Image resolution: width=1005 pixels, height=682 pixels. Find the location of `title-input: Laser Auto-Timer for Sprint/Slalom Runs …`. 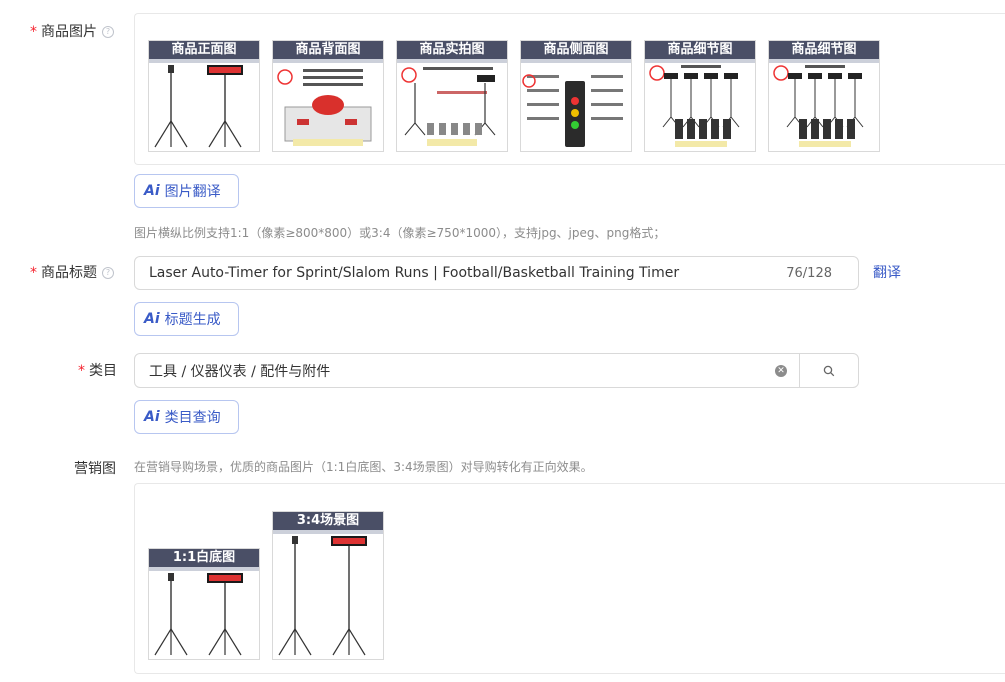

title-input: Laser Auto-Timer for Sprint/Slalom Runs … is located at coordinates (496, 273).